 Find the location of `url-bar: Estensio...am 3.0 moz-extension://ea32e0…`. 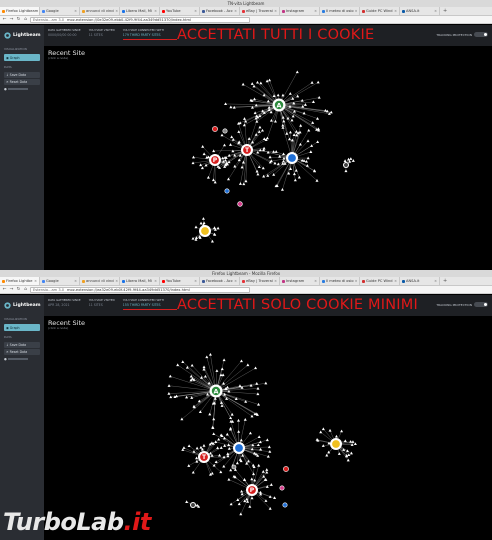

url-bar: Estensio...am 3.0 moz-extension://ea32e0… is located at coordinates (140, 289).